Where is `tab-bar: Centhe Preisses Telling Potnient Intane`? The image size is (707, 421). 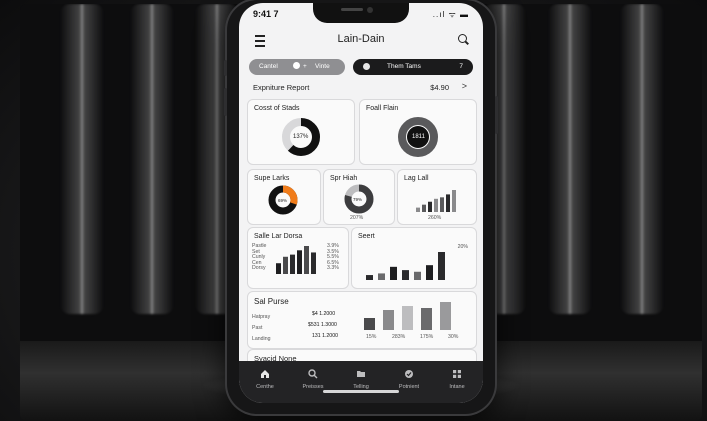
tab-bar: Centhe Preisses Telling Potnient Intane is located at coordinates (361, 382).